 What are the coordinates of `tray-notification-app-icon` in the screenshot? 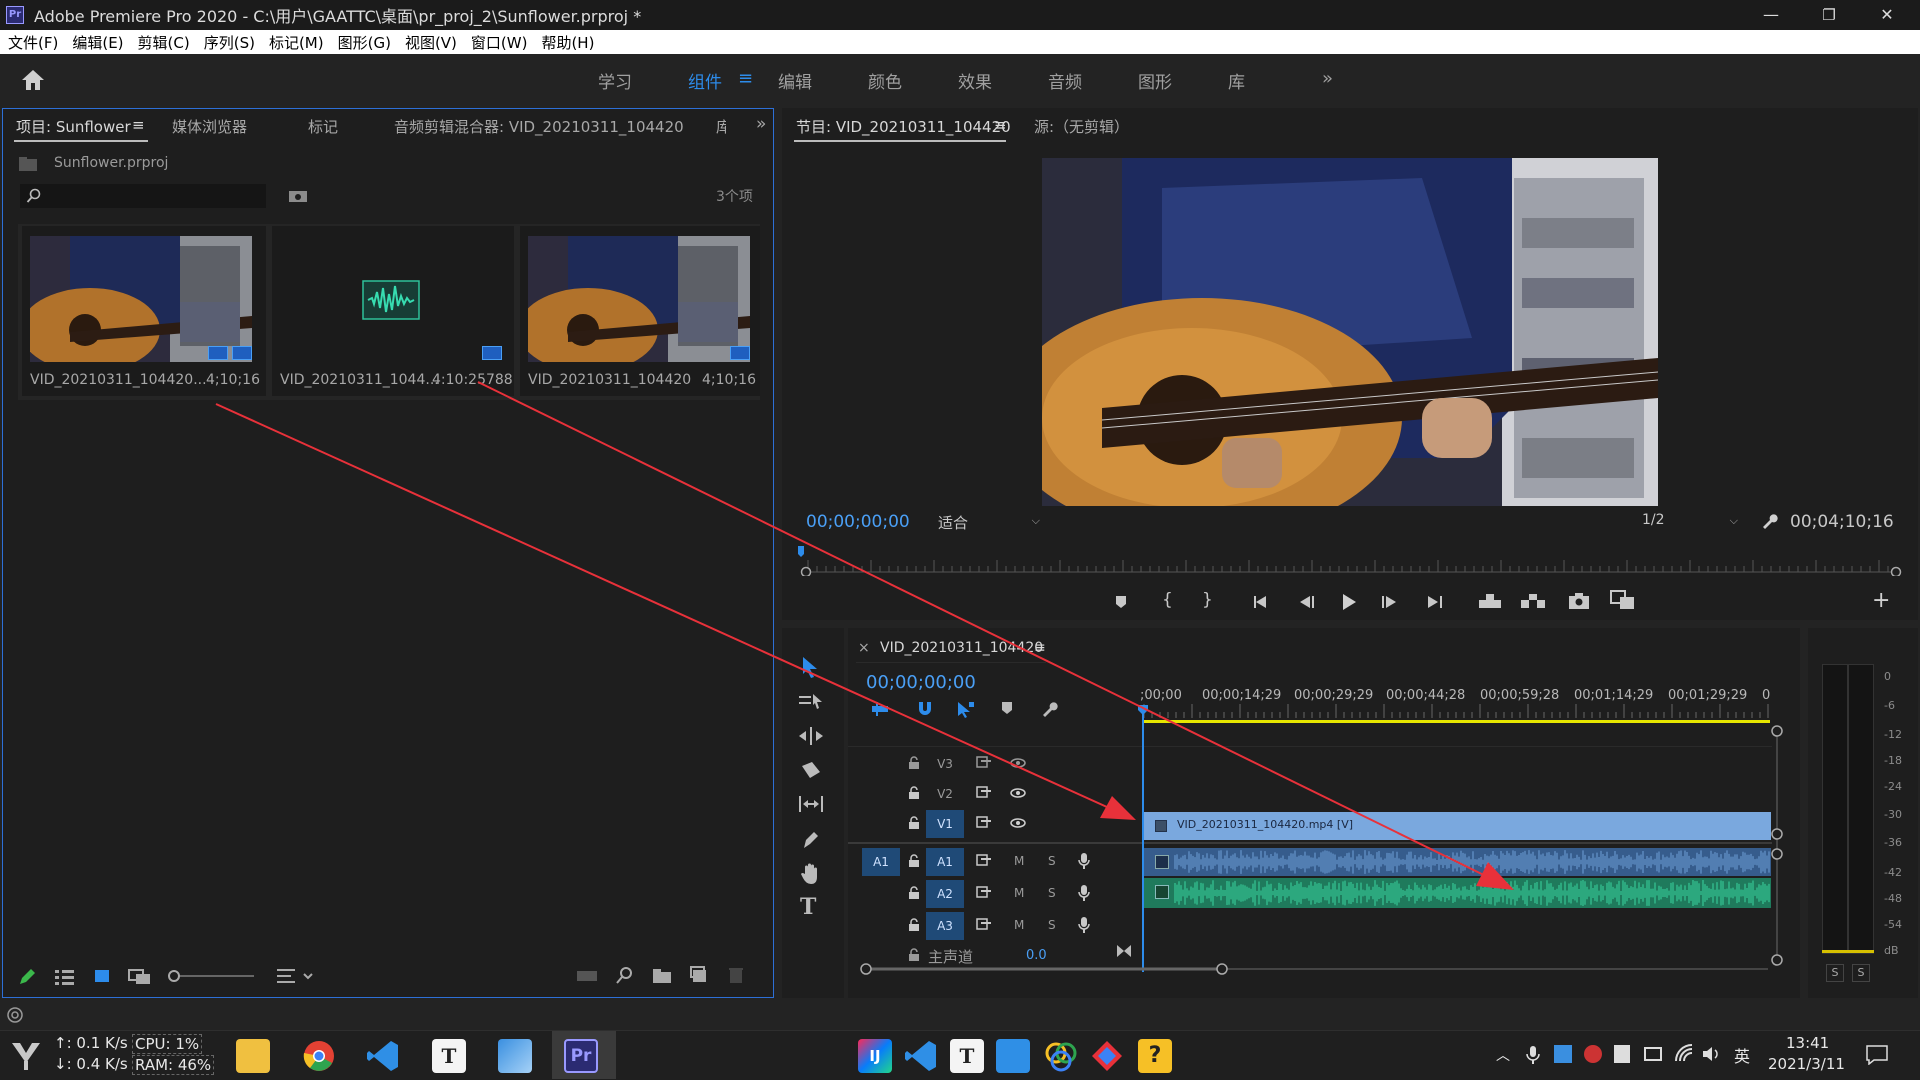 It's located at (1622, 1054).